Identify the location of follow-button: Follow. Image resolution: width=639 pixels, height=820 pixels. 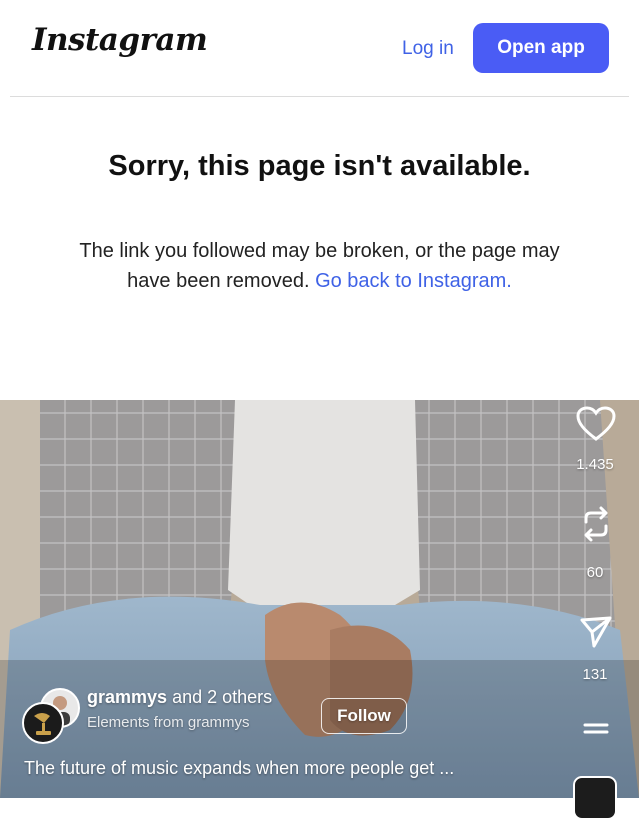
(364, 716).